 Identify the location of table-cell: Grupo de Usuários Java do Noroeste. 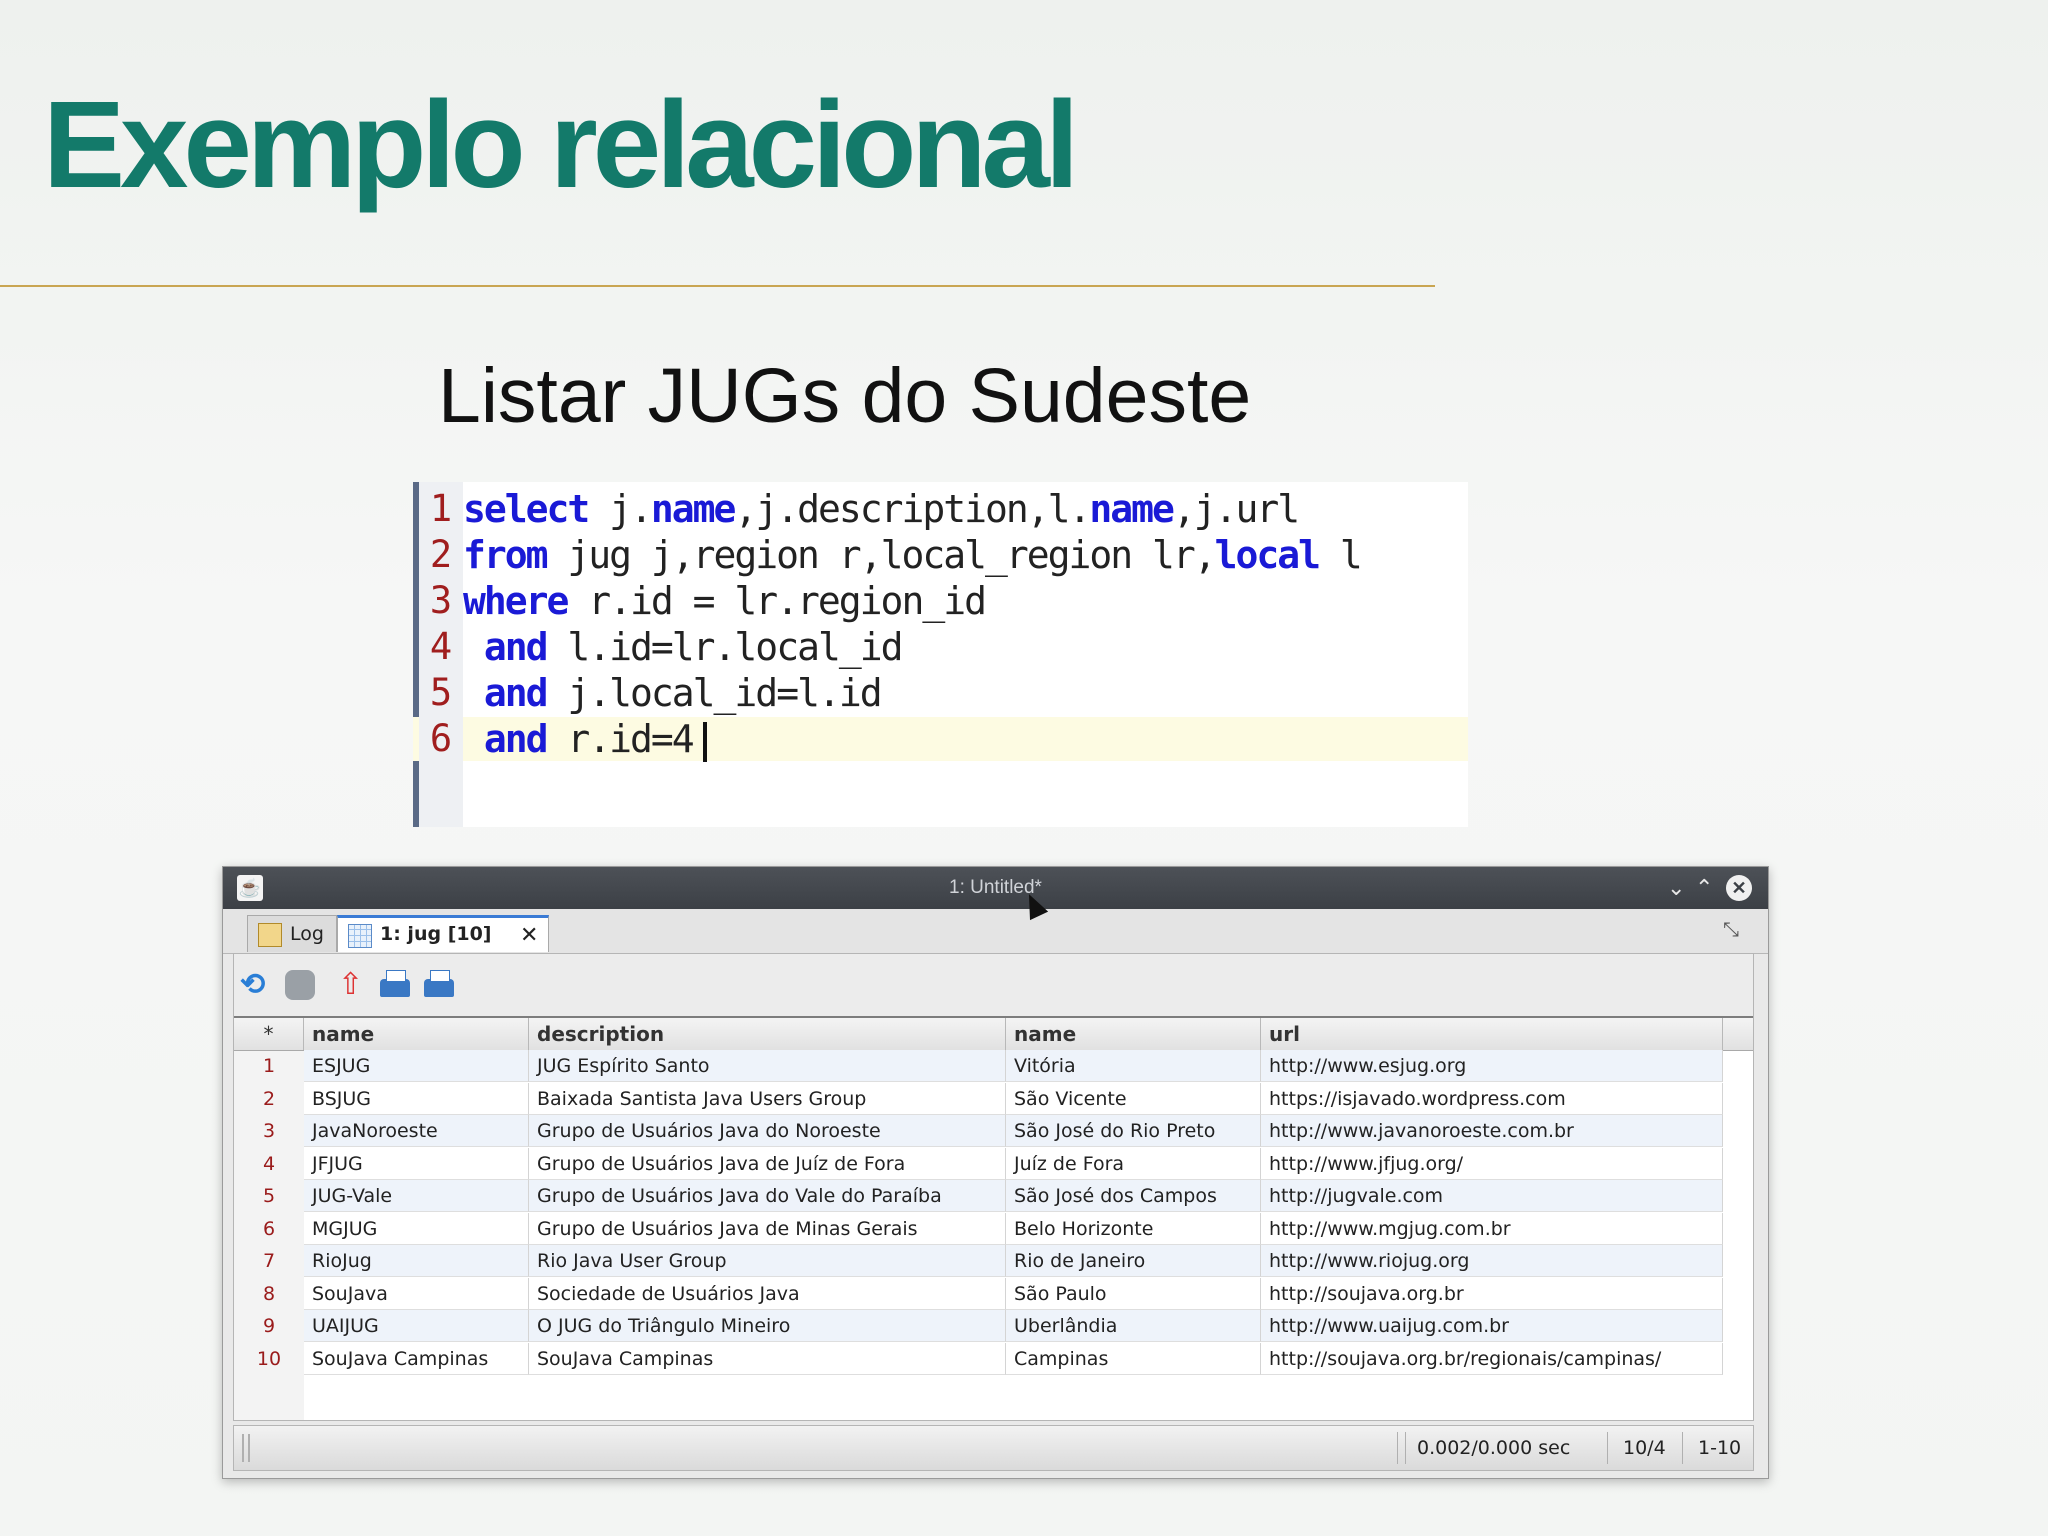
(767, 1131).